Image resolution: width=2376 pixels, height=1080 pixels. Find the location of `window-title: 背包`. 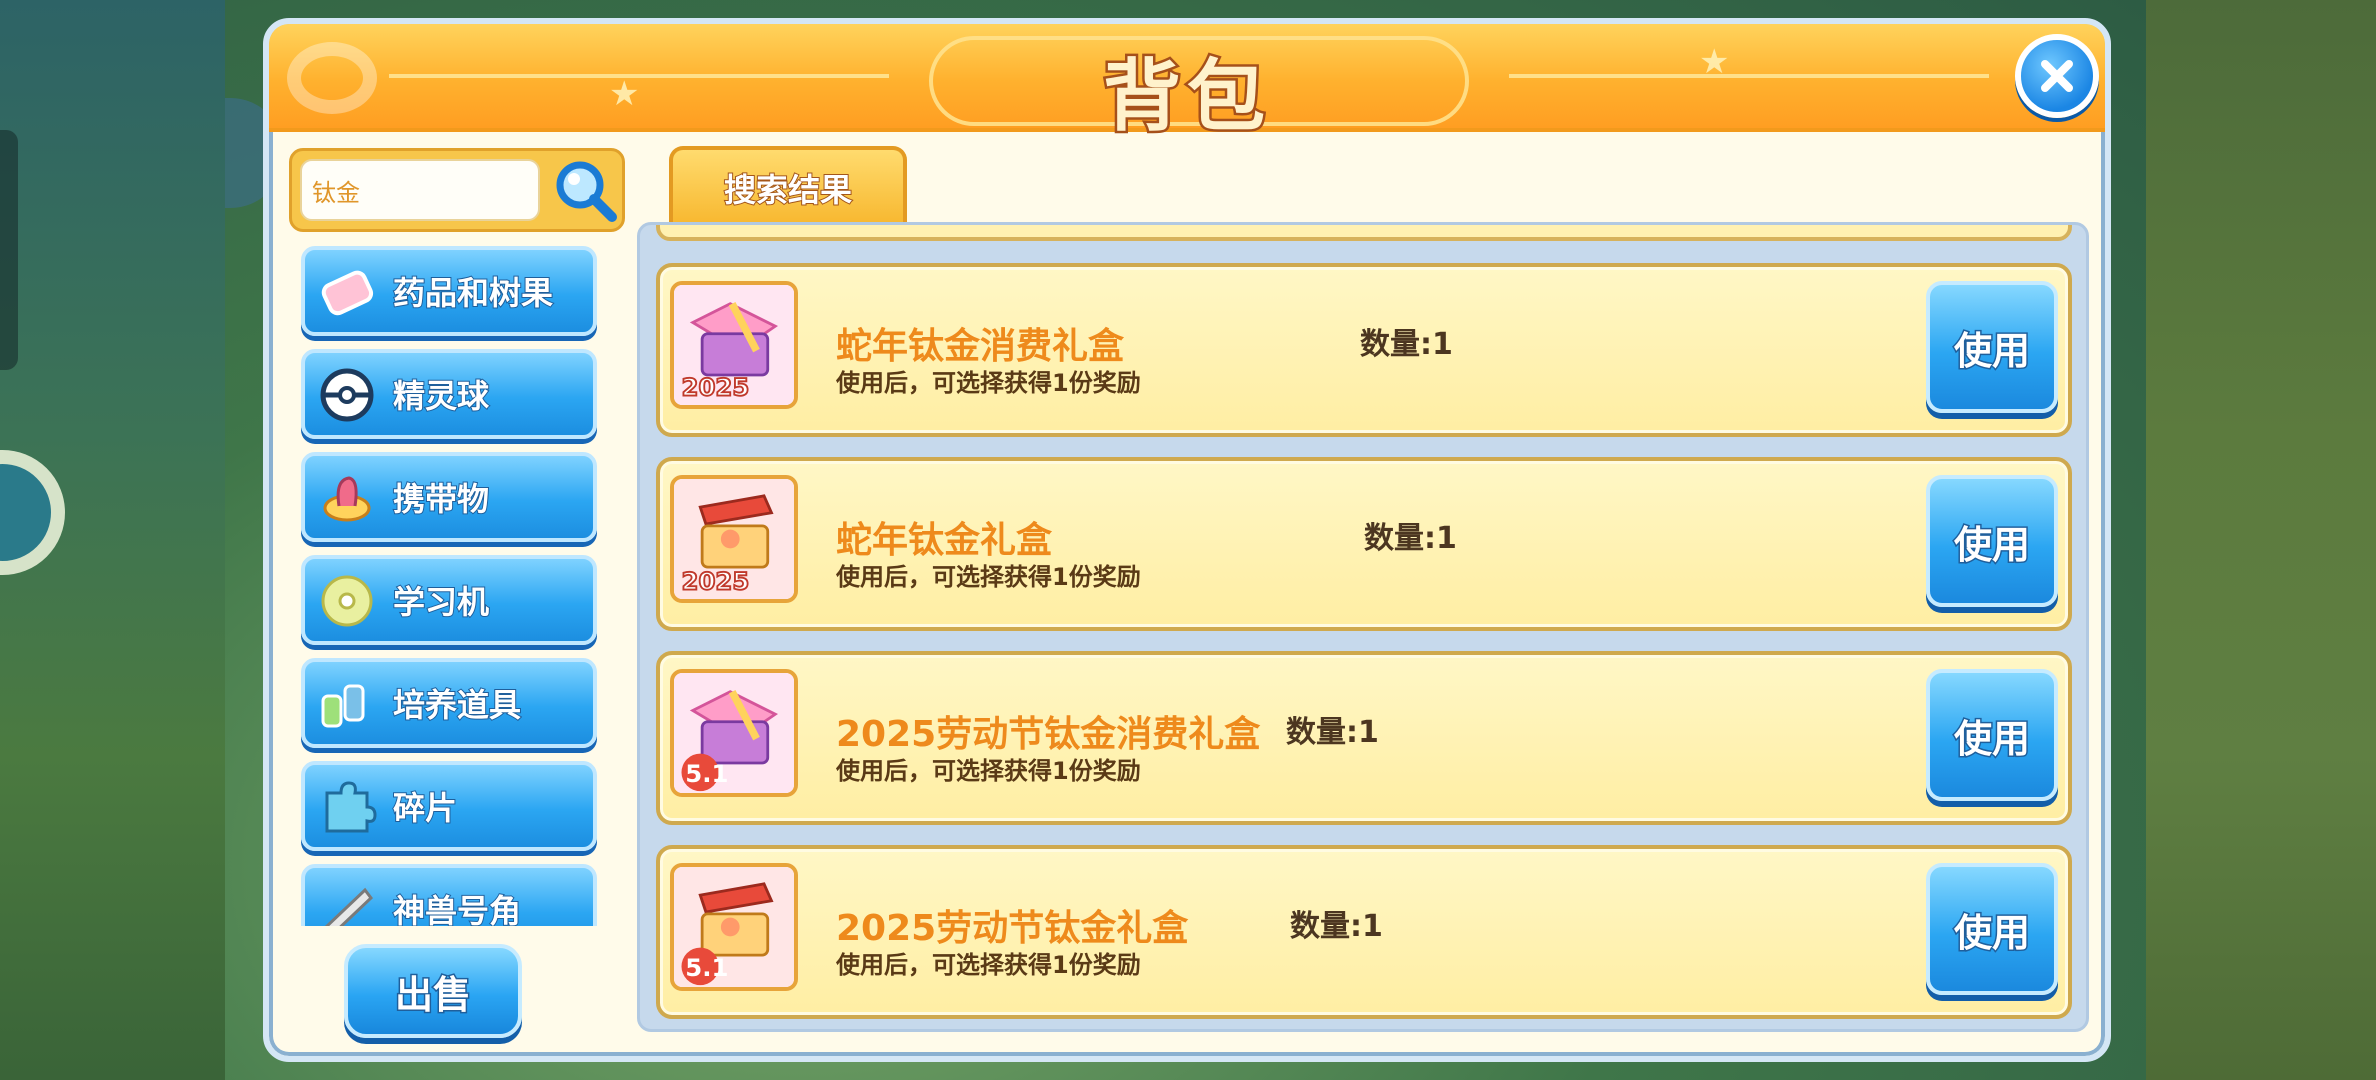

window-title: 背包 is located at coordinates (1185, 97).